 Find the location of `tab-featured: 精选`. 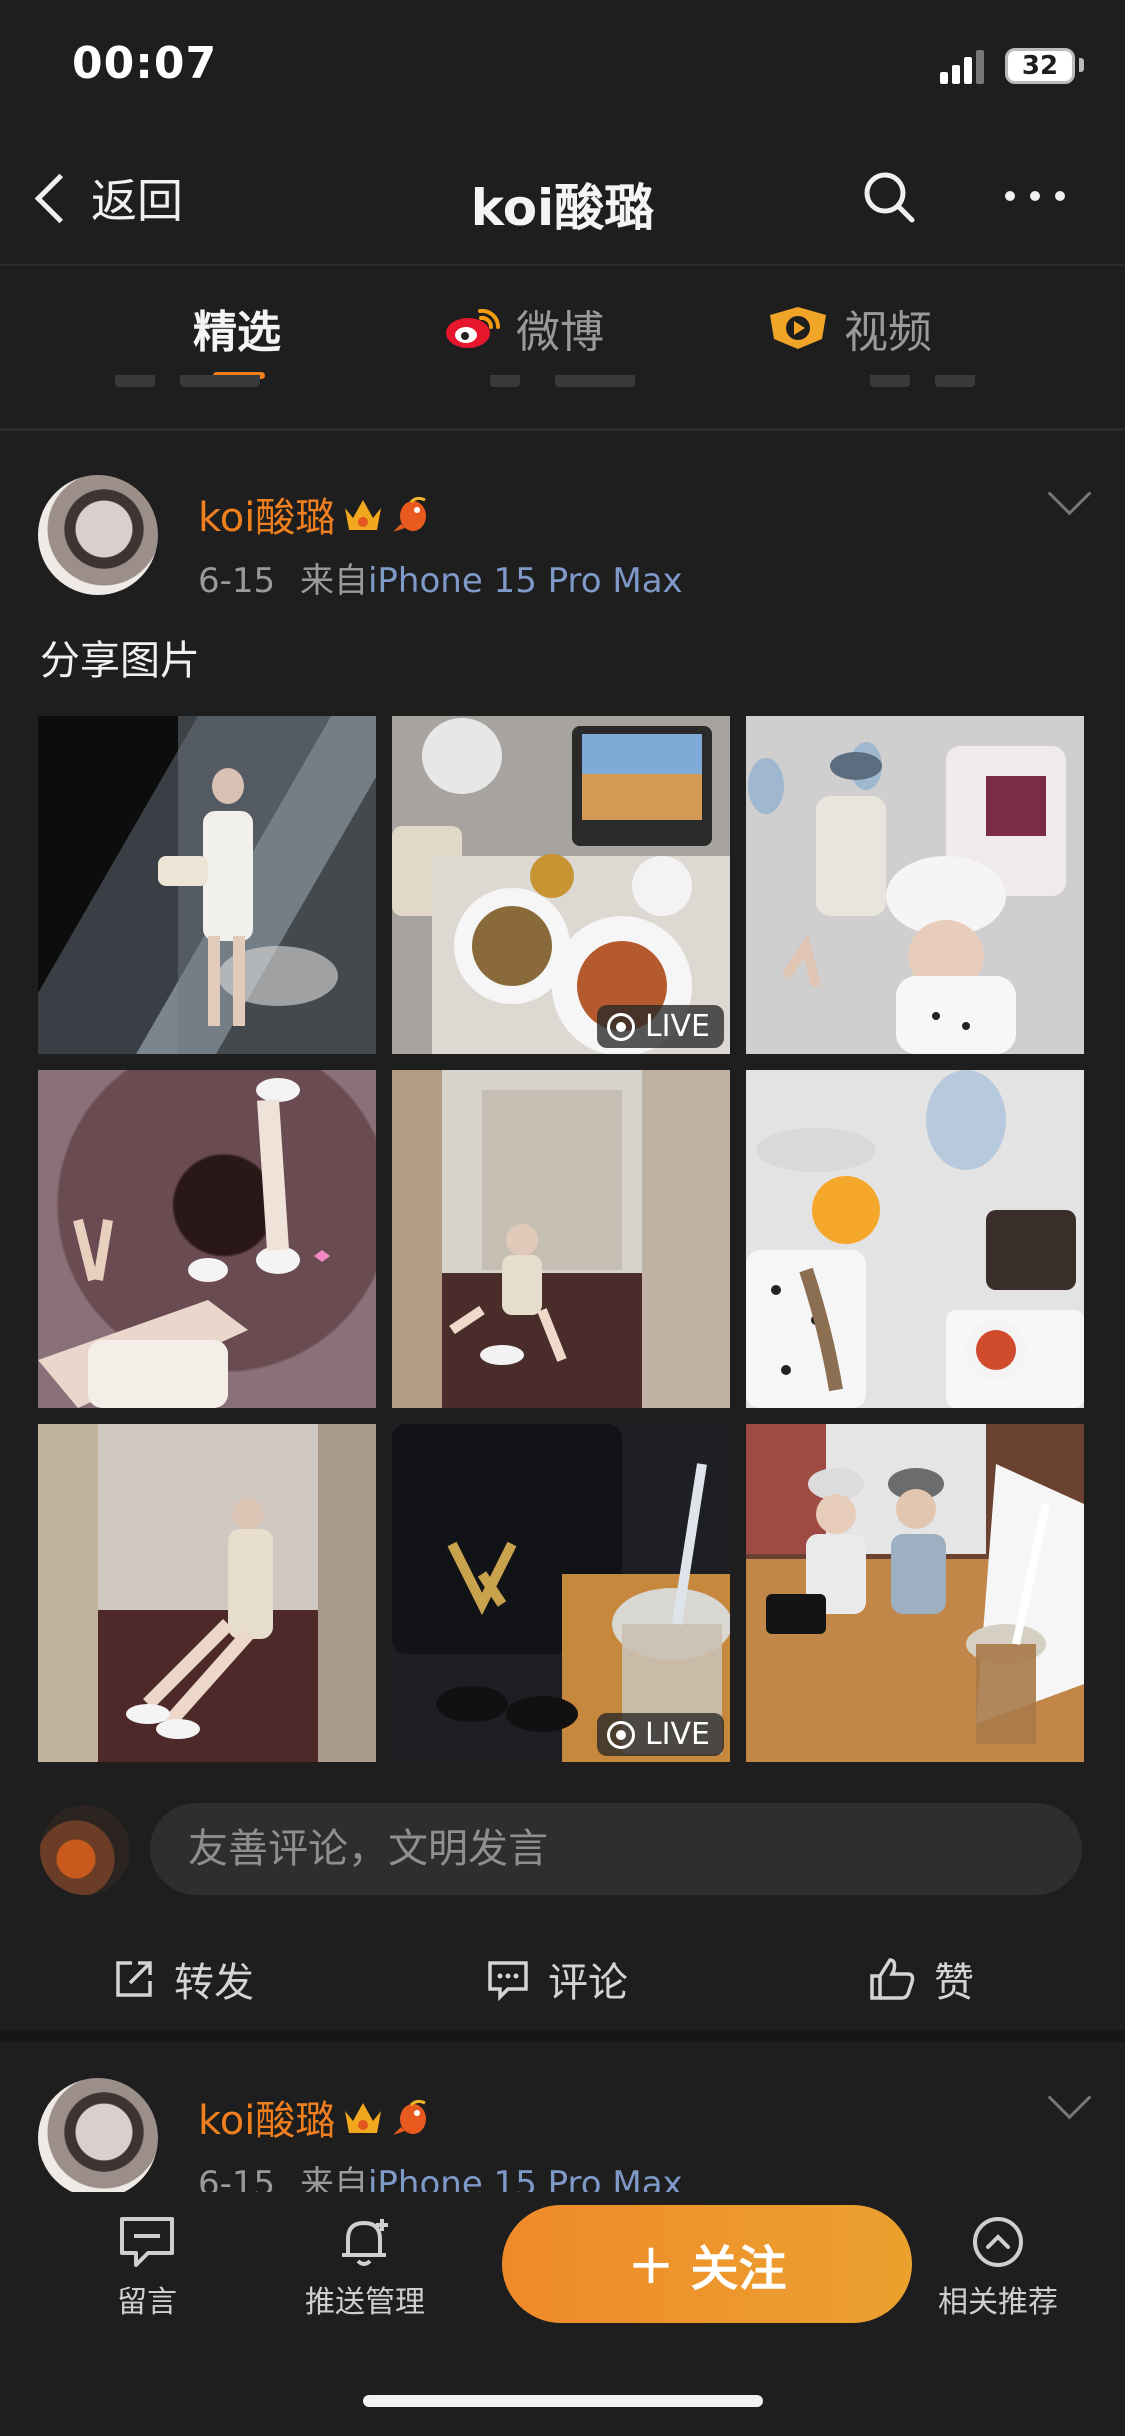

tab-featured: 精选 is located at coordinates (237, 328).